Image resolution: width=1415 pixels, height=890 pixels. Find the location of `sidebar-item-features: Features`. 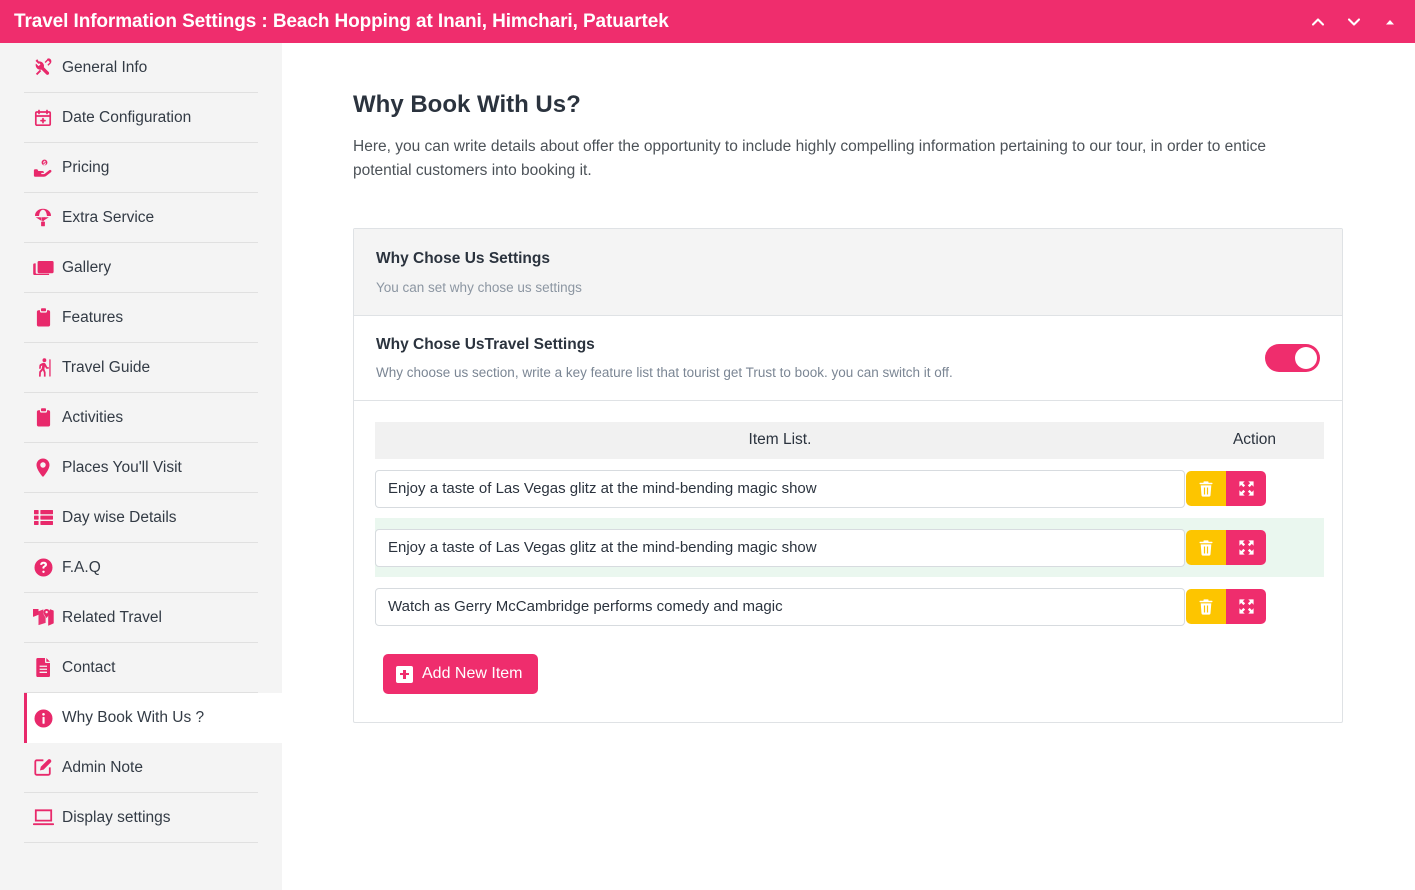

sidebar-item-features: Features is located at coordinates (141, 318).